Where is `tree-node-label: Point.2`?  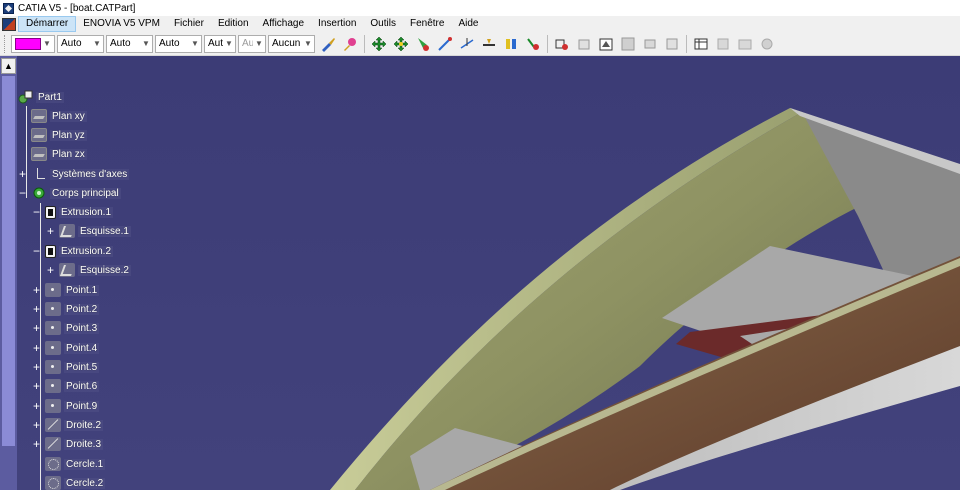 tree-node-label: Point.2 is located at coordinates (82, 309).